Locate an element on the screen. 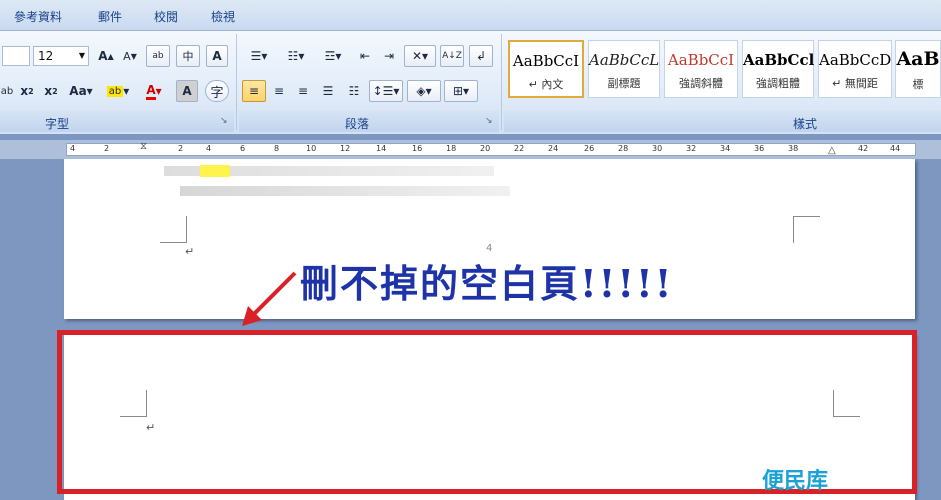 The height and width of the screenshot is (500, 941). align-center-icon: ≡ is located at coordinates (279, 91).